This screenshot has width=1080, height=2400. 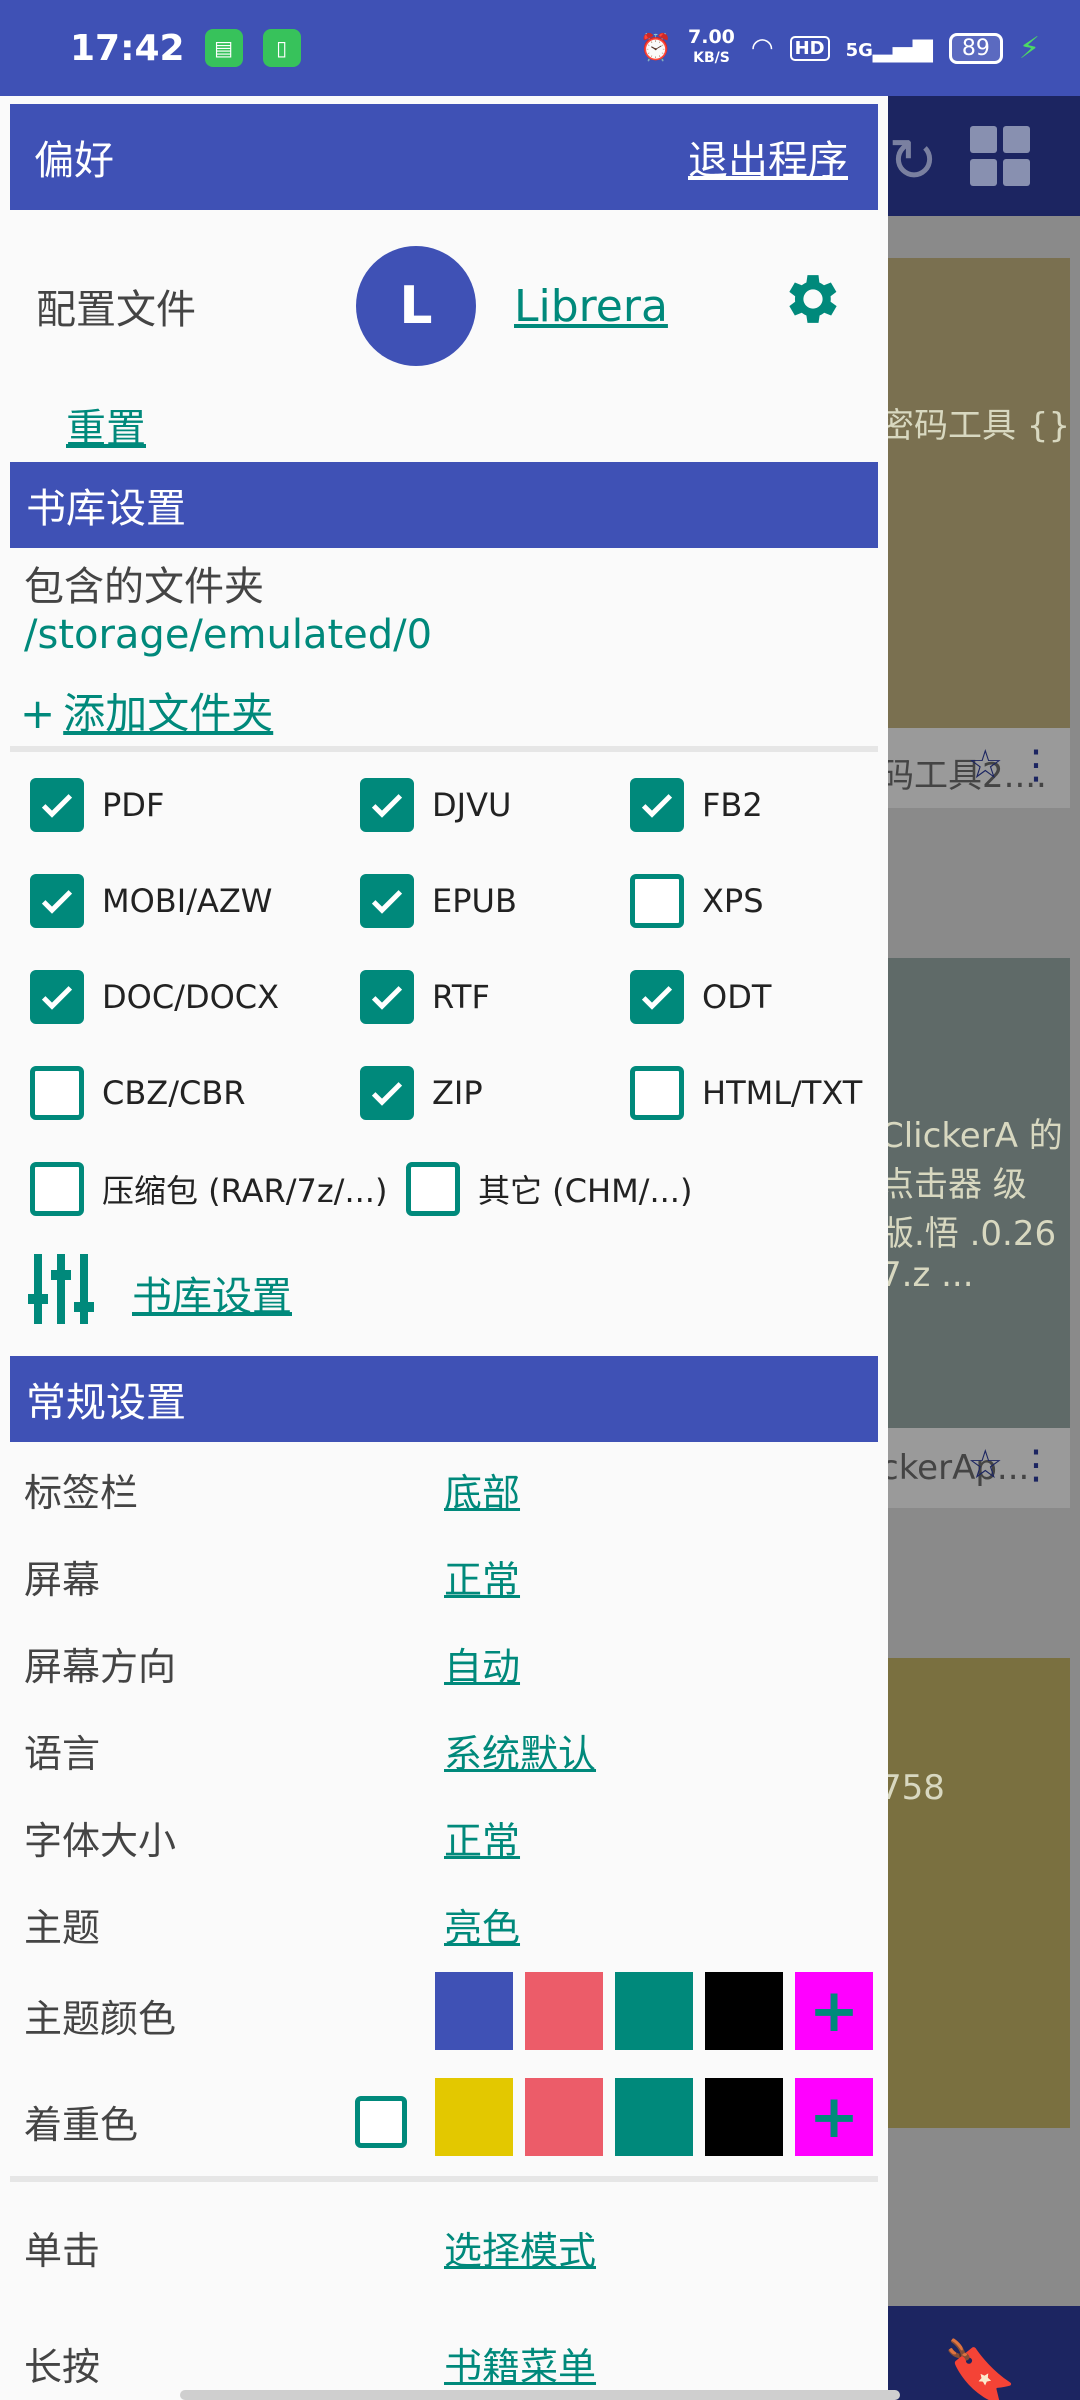 What do you see at coordinates (223, 48) in the screenshot?
I see `message-app-icon: ▤` at bounding box center [223, 48].